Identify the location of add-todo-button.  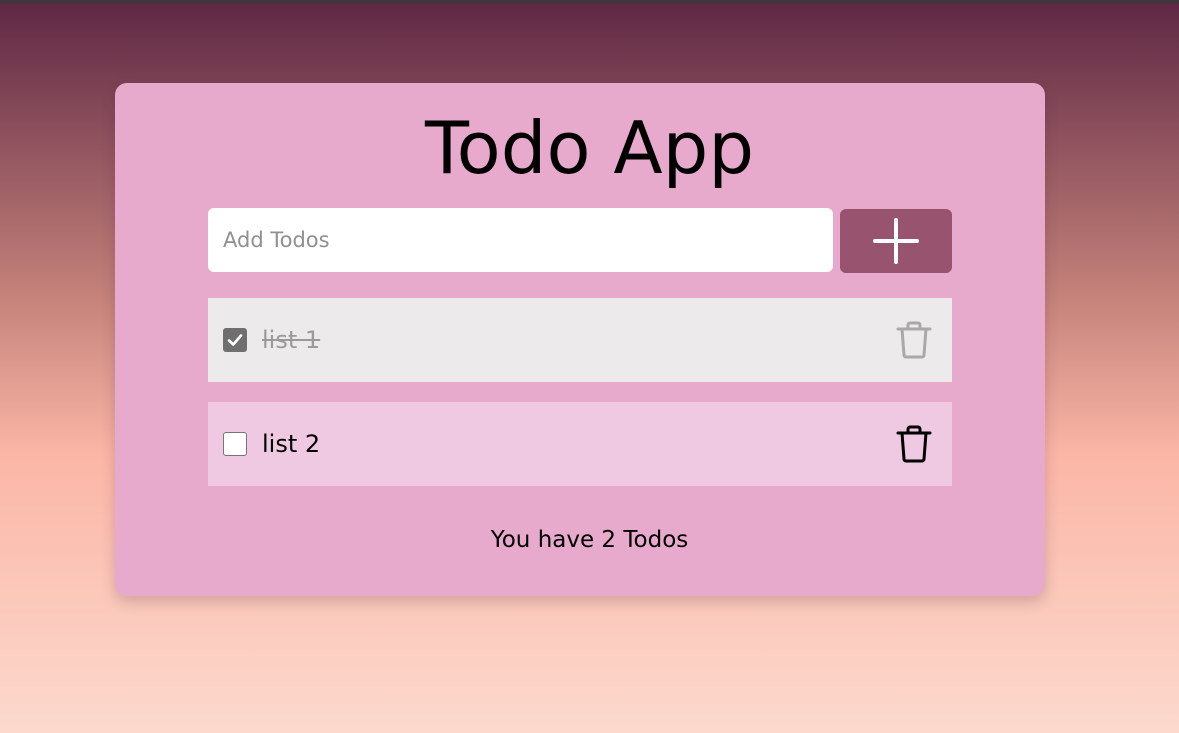
(896, 241).